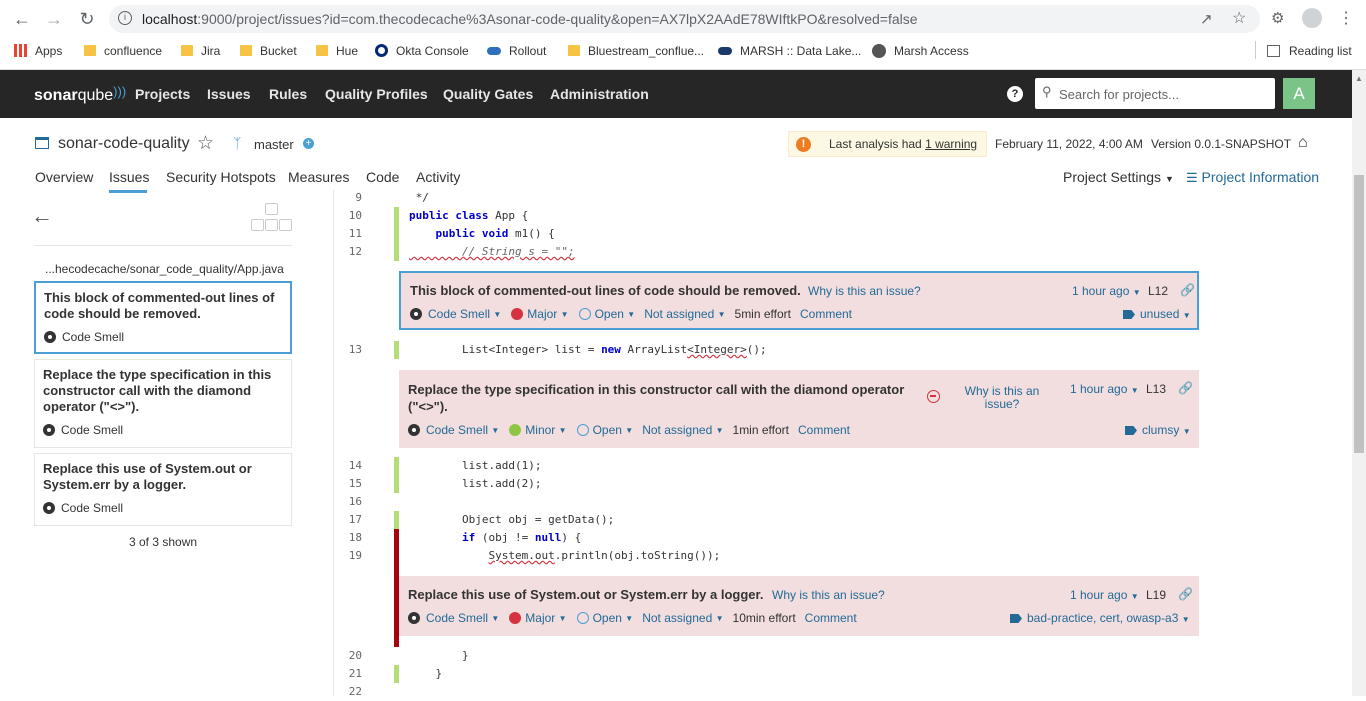 This screenshot has width=1366, height=701. What do you see at coordinates (1015, 94) in the screenshot?
I see `help-icon: ?` at bounding box center [1015, 94].